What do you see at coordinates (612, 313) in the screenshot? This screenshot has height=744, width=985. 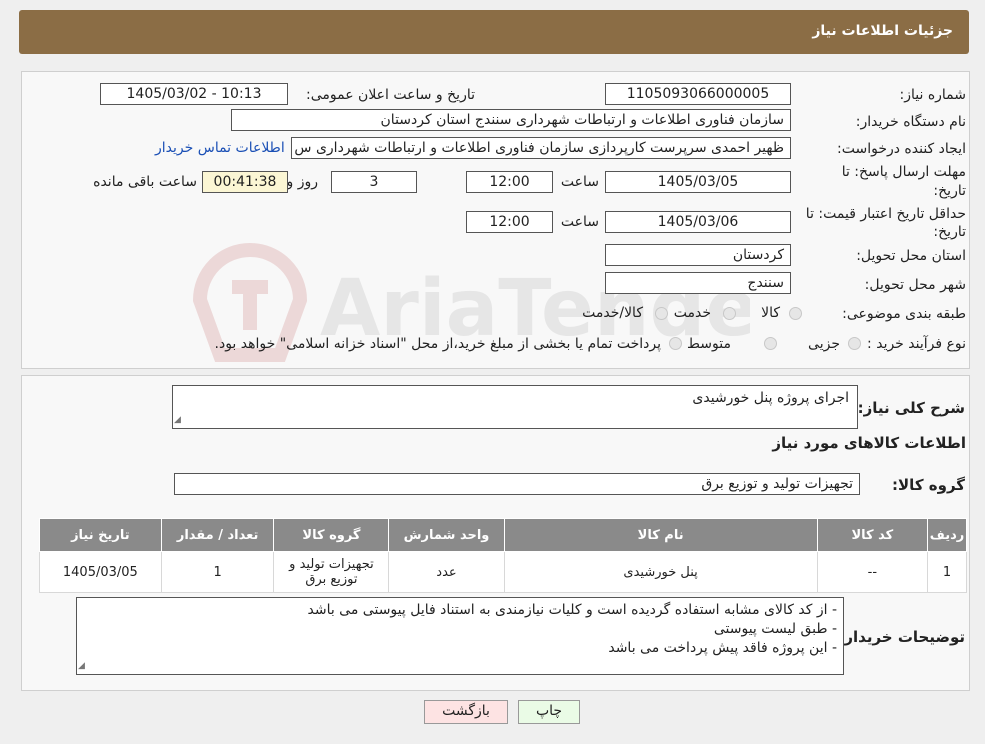 I see `category-option-goods-service: کالا/خدمت` at bounding box center [612, 313].